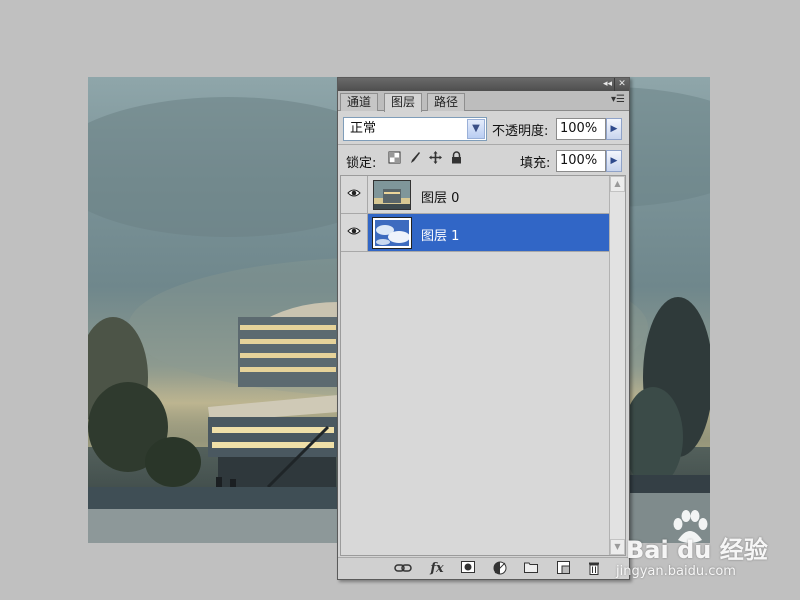 This screenshot has height=600, width=800. Describe the element at coordinates (440, 234) in the screenshot. I see `layer-name: 图层 1` at that location.